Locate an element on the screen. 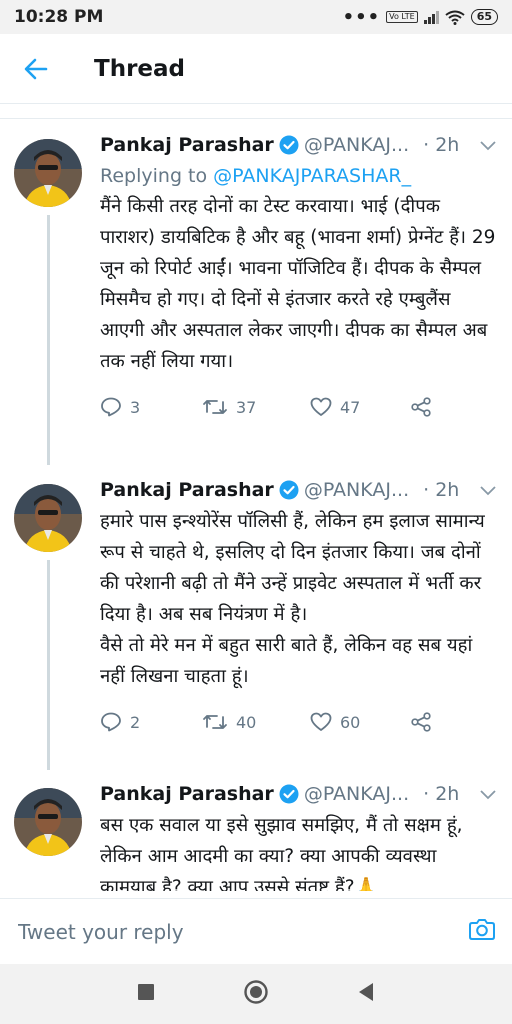  more-notifications-icon: ••• is located at coordinates (361, 17).